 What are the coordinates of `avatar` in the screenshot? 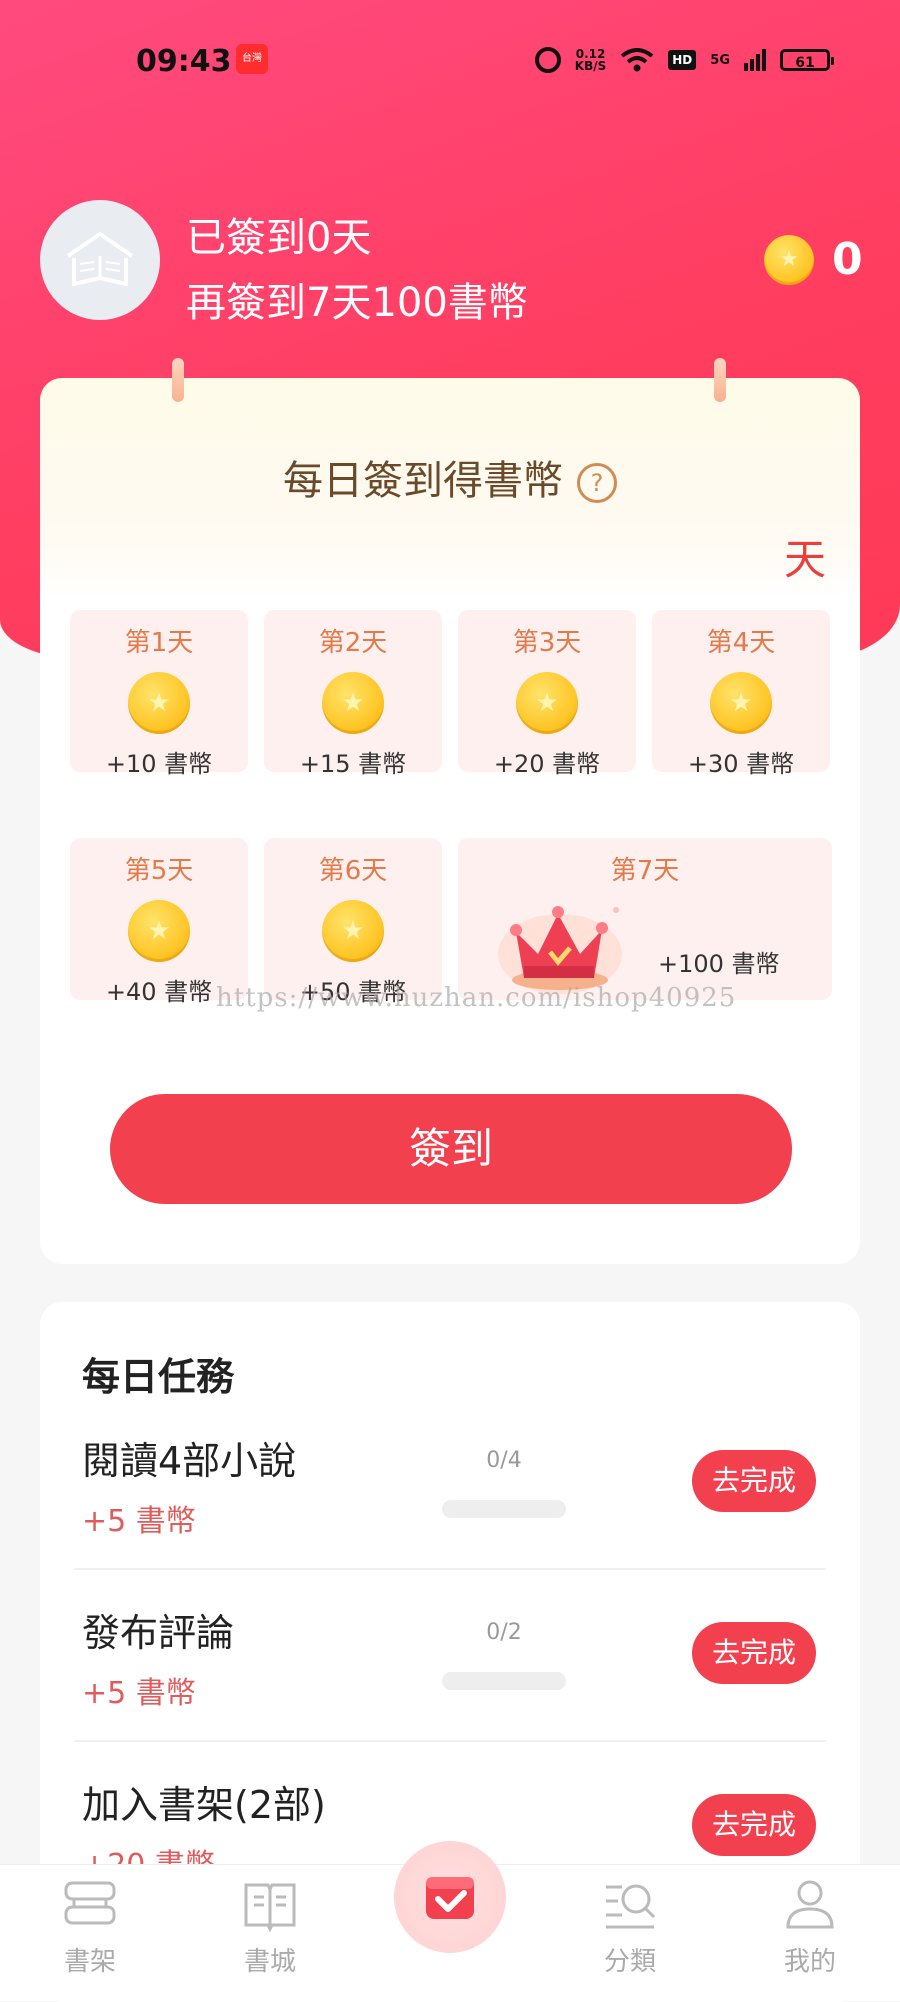 It's located at (100, 260).